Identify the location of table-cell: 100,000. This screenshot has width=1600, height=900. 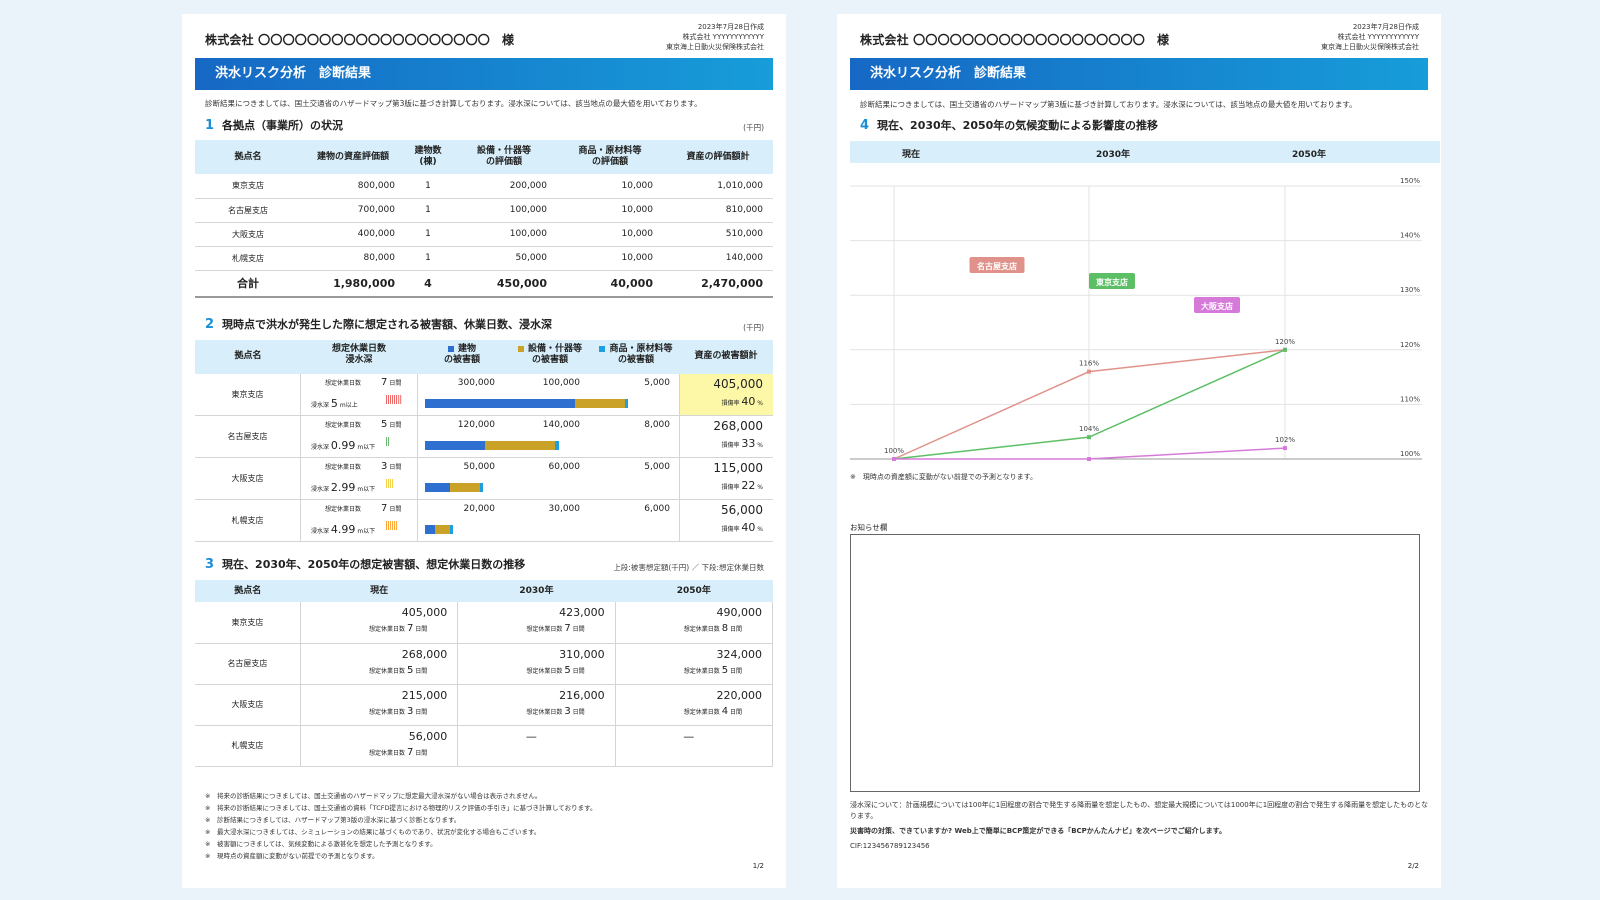
(504, 210).